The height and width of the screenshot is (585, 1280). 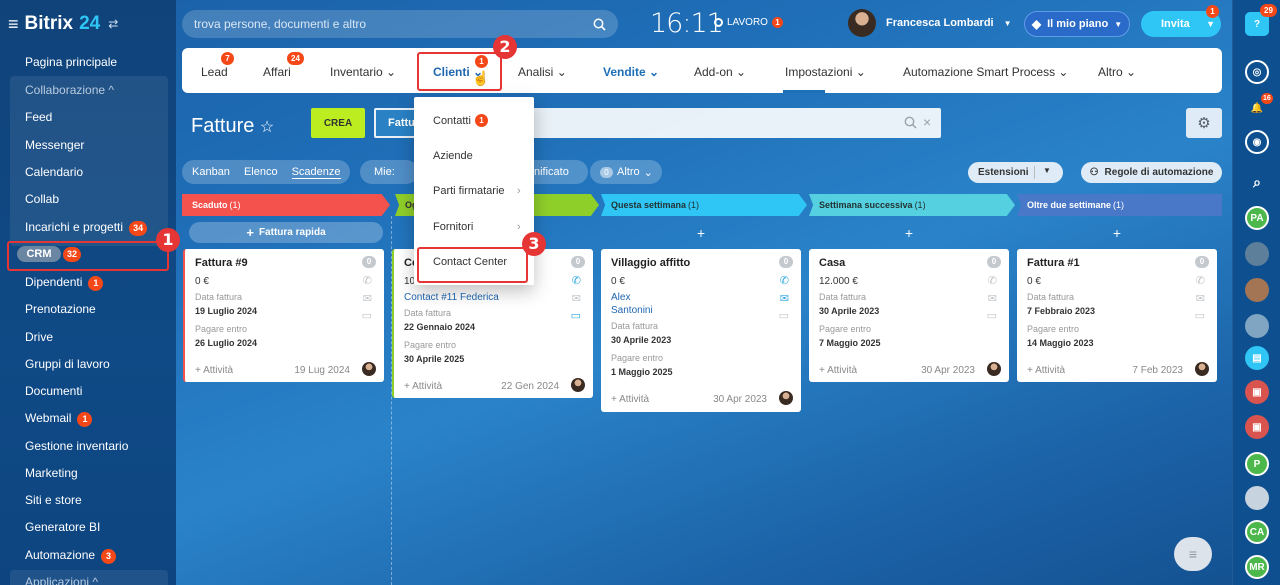 What do you see at coordinates (632, 310) in the screenshot?
I see `contact-link: Santonini` at bounding box center [632, 310].